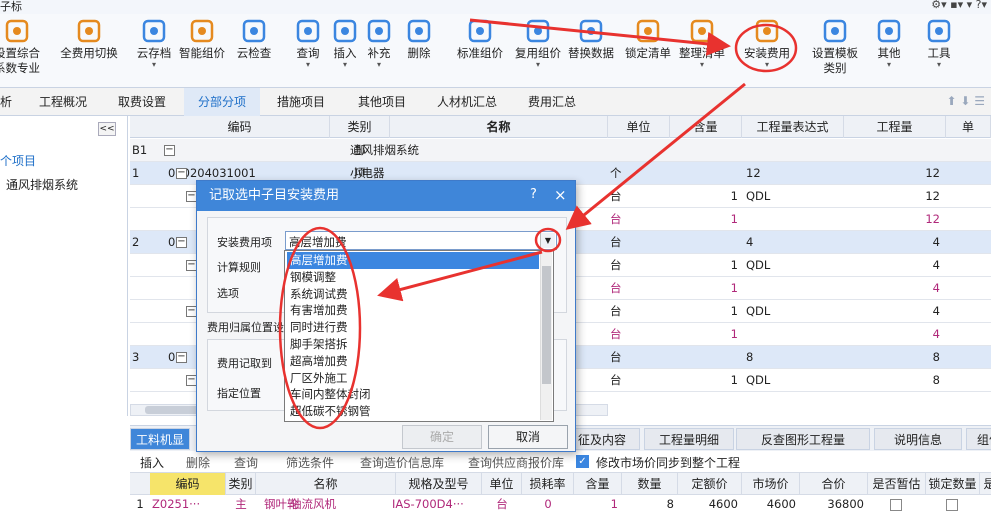 The image size is (991, 514). Describe the element at coordinates (952, 505) in the screenshot. I see `lock-qty-checkbox` at that location.